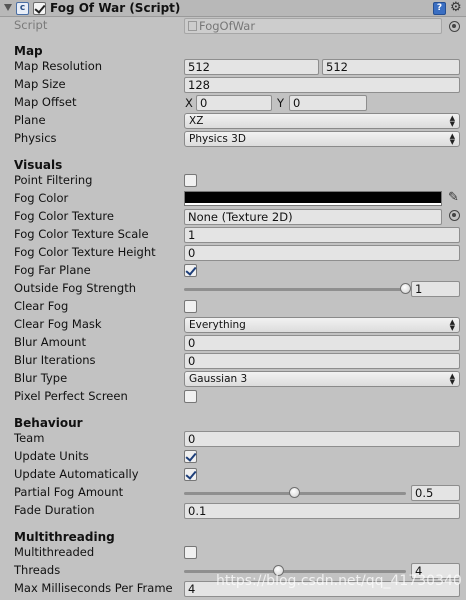  What do you see at coordinates (322, 139) in the screenshot?
I see `physics-dropdown: Physics 3D ▲ ▼` at bounding box center [322, 139].